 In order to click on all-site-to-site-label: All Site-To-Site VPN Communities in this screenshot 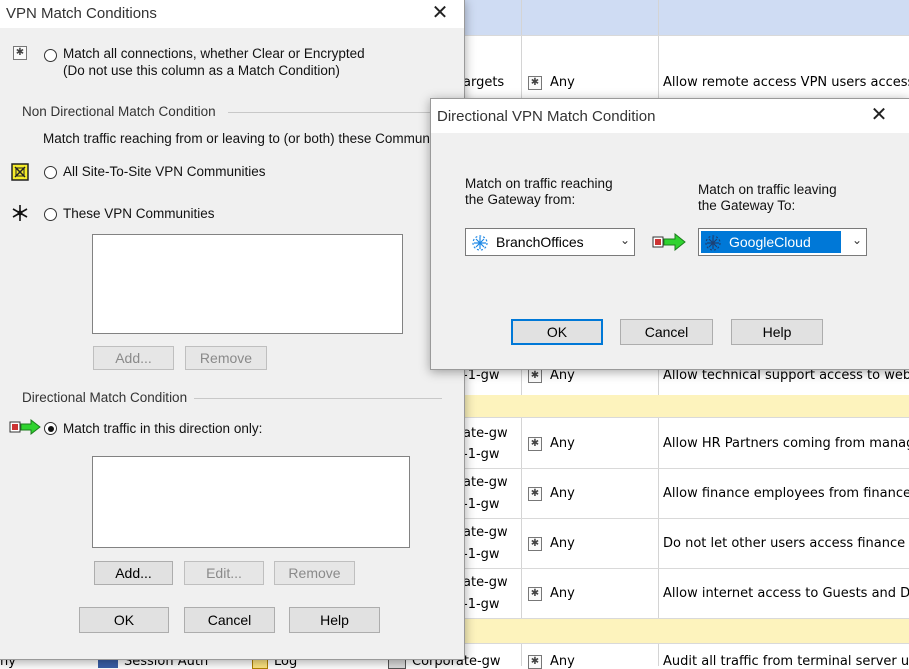, I will do `click(164, 171)`.